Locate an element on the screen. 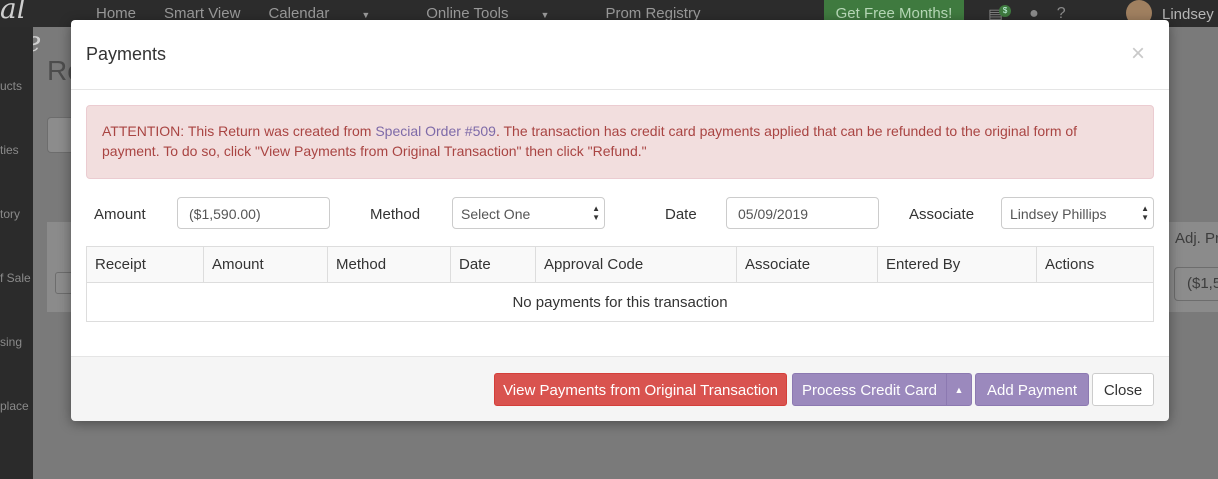 Image resolution: width=1218 pixels, height=479 pixels. date-label: Date is located at coordinates (681, 214).